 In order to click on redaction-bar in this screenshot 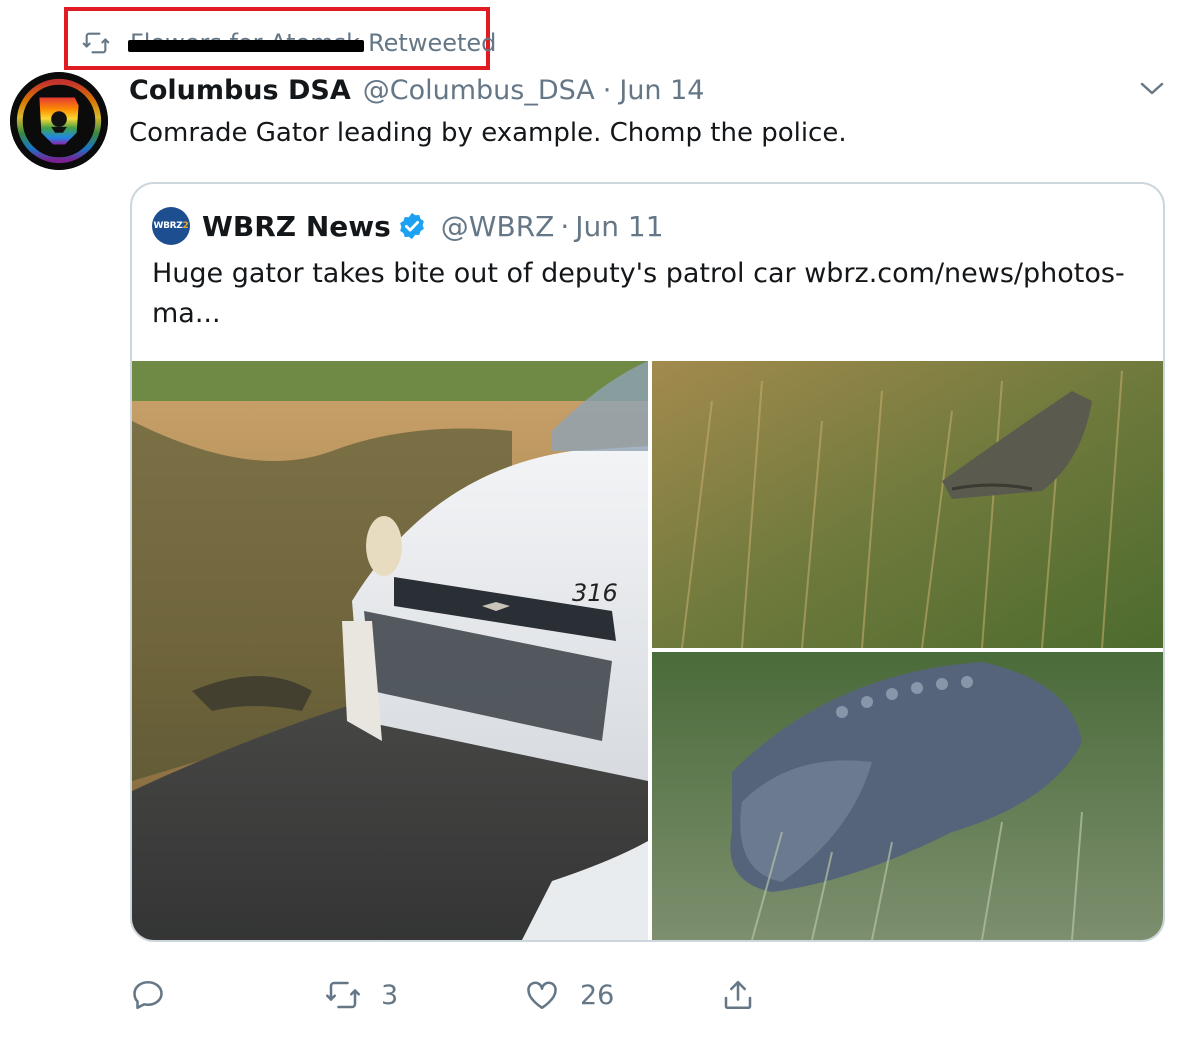, I will do `click(246, 46)`.